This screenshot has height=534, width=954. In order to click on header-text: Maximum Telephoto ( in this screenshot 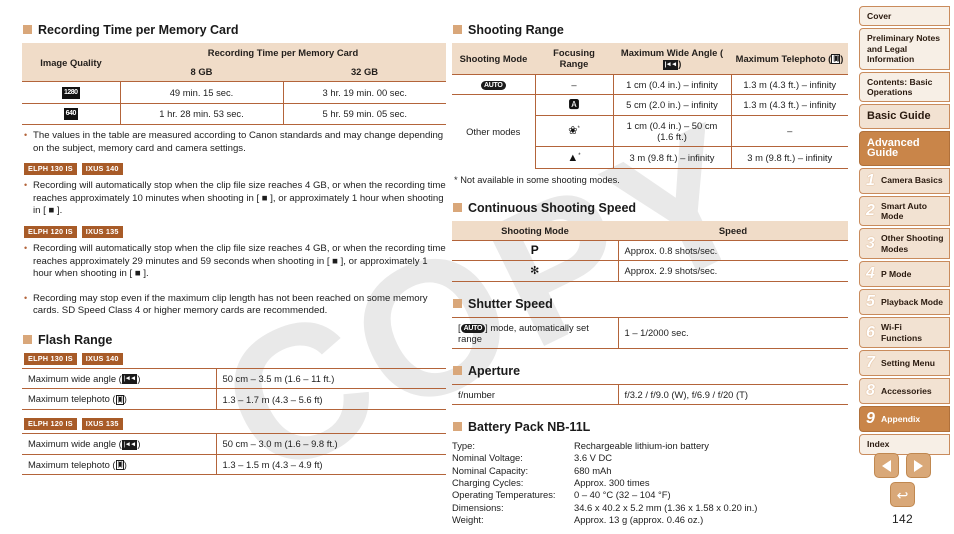, I will do `click(783, 58)`.